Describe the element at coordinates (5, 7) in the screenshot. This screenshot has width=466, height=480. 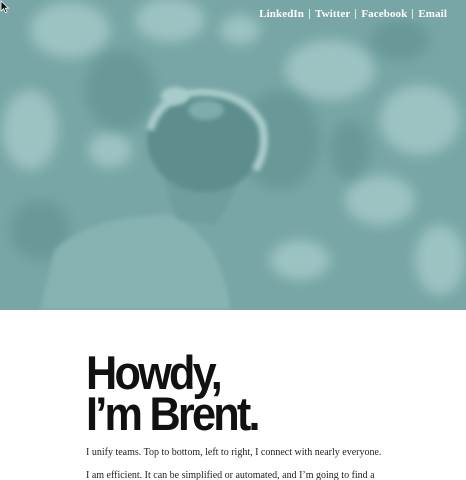
I see `mouse-pointer-icon` at that location.